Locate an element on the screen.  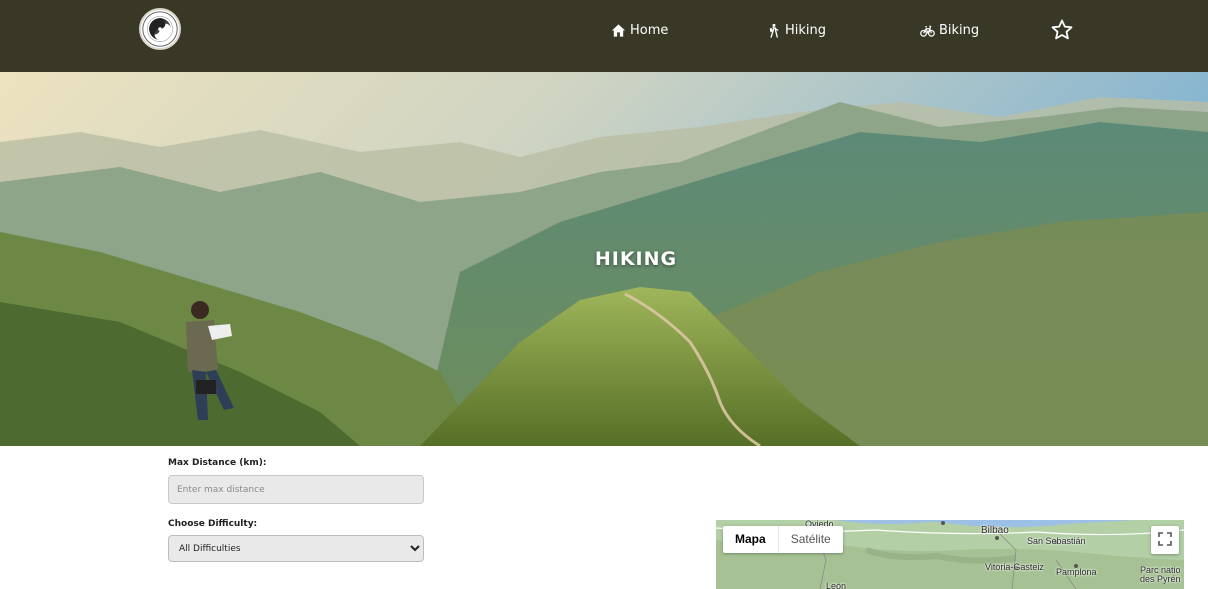
logo-emblem is located at coordinates (160, 29).